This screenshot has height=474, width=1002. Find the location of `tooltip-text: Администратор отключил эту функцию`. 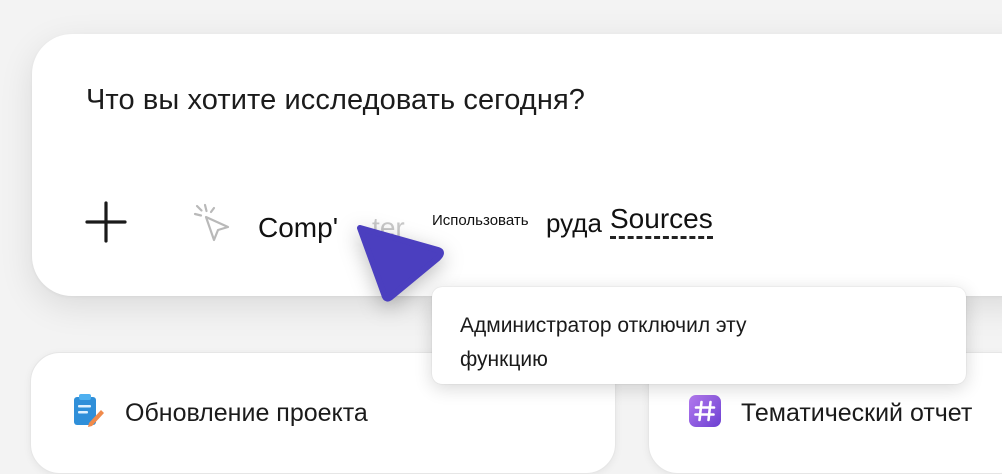

tooltip-text: Администратор отключил эту функцию is located at coordinates (603, 342).